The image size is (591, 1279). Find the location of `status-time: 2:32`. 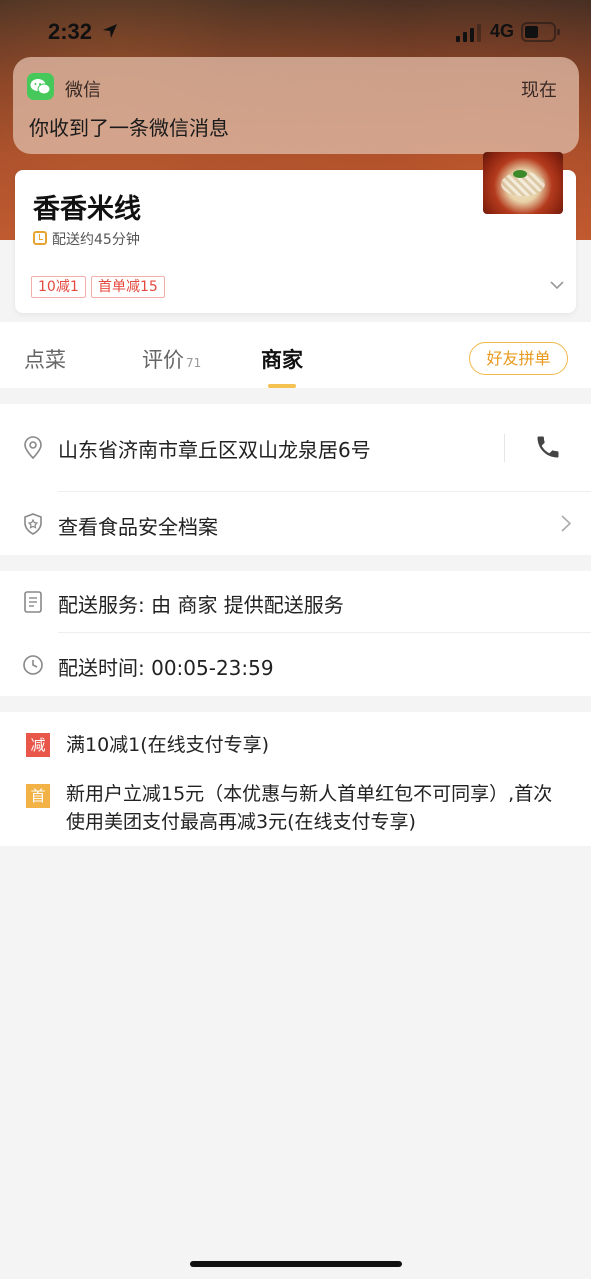

status-time: 2:32 is located at coordinates (70, 31).